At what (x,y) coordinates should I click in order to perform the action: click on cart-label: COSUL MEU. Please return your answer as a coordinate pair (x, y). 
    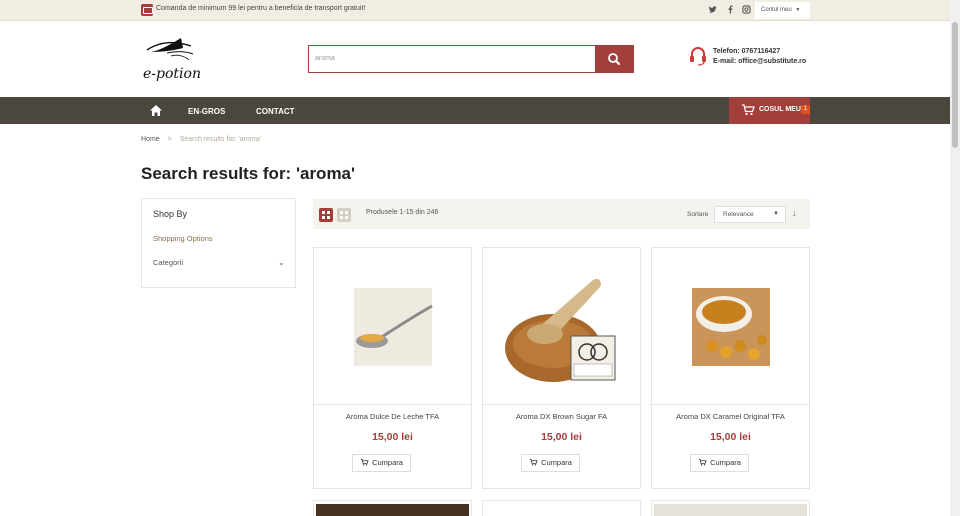
    Looking at the image, I should click on (780, 109).